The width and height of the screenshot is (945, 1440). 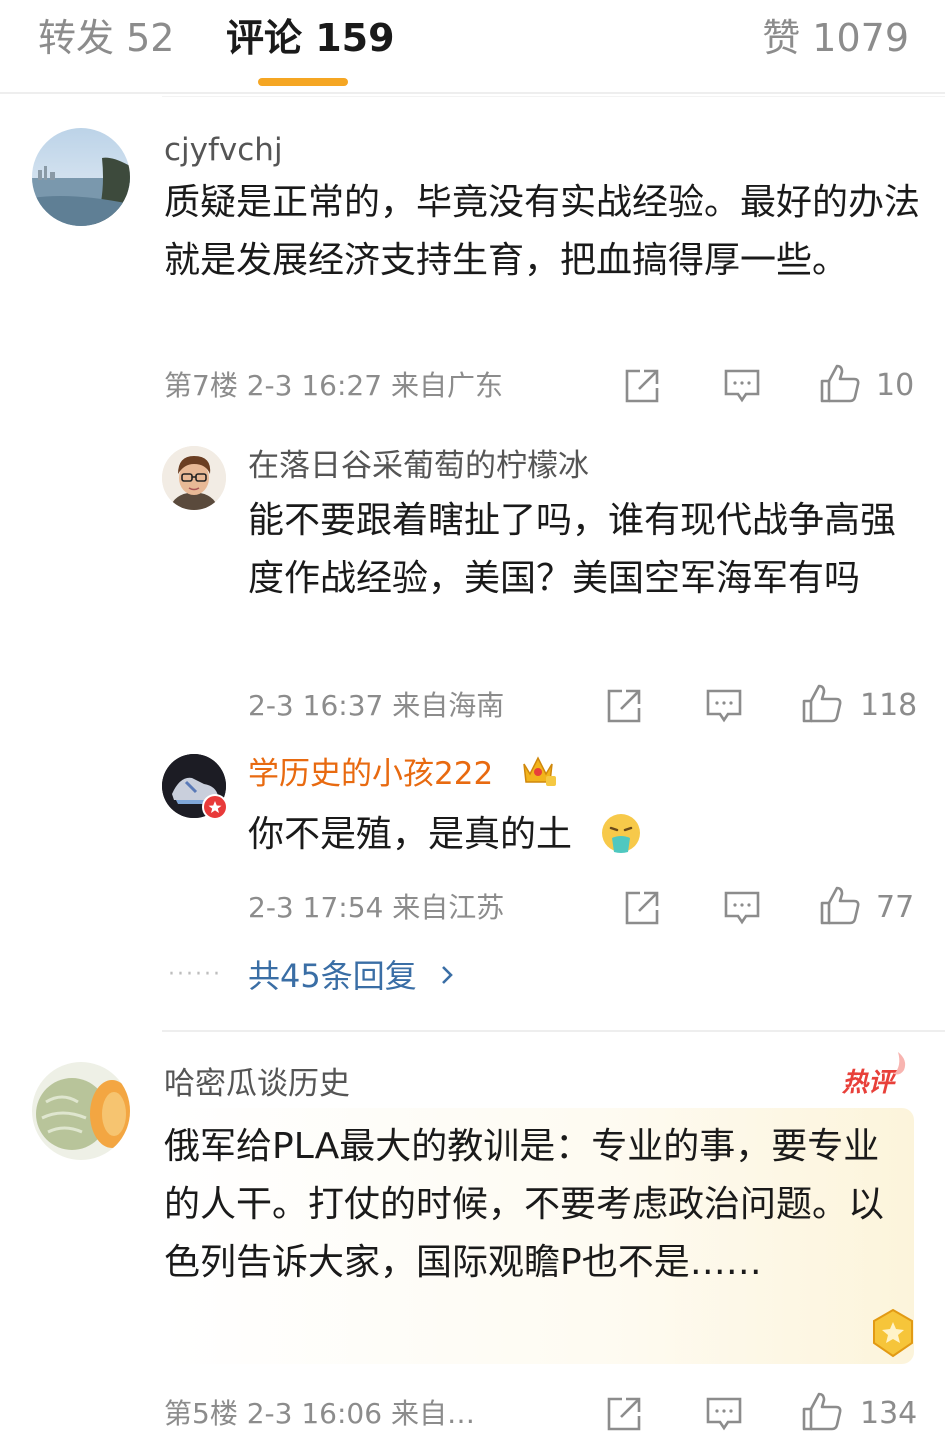 What do you see at coordinates (81, 177) in the screenshot?
I see `landscape-avatar-icon` at bounding box center [81, 177].